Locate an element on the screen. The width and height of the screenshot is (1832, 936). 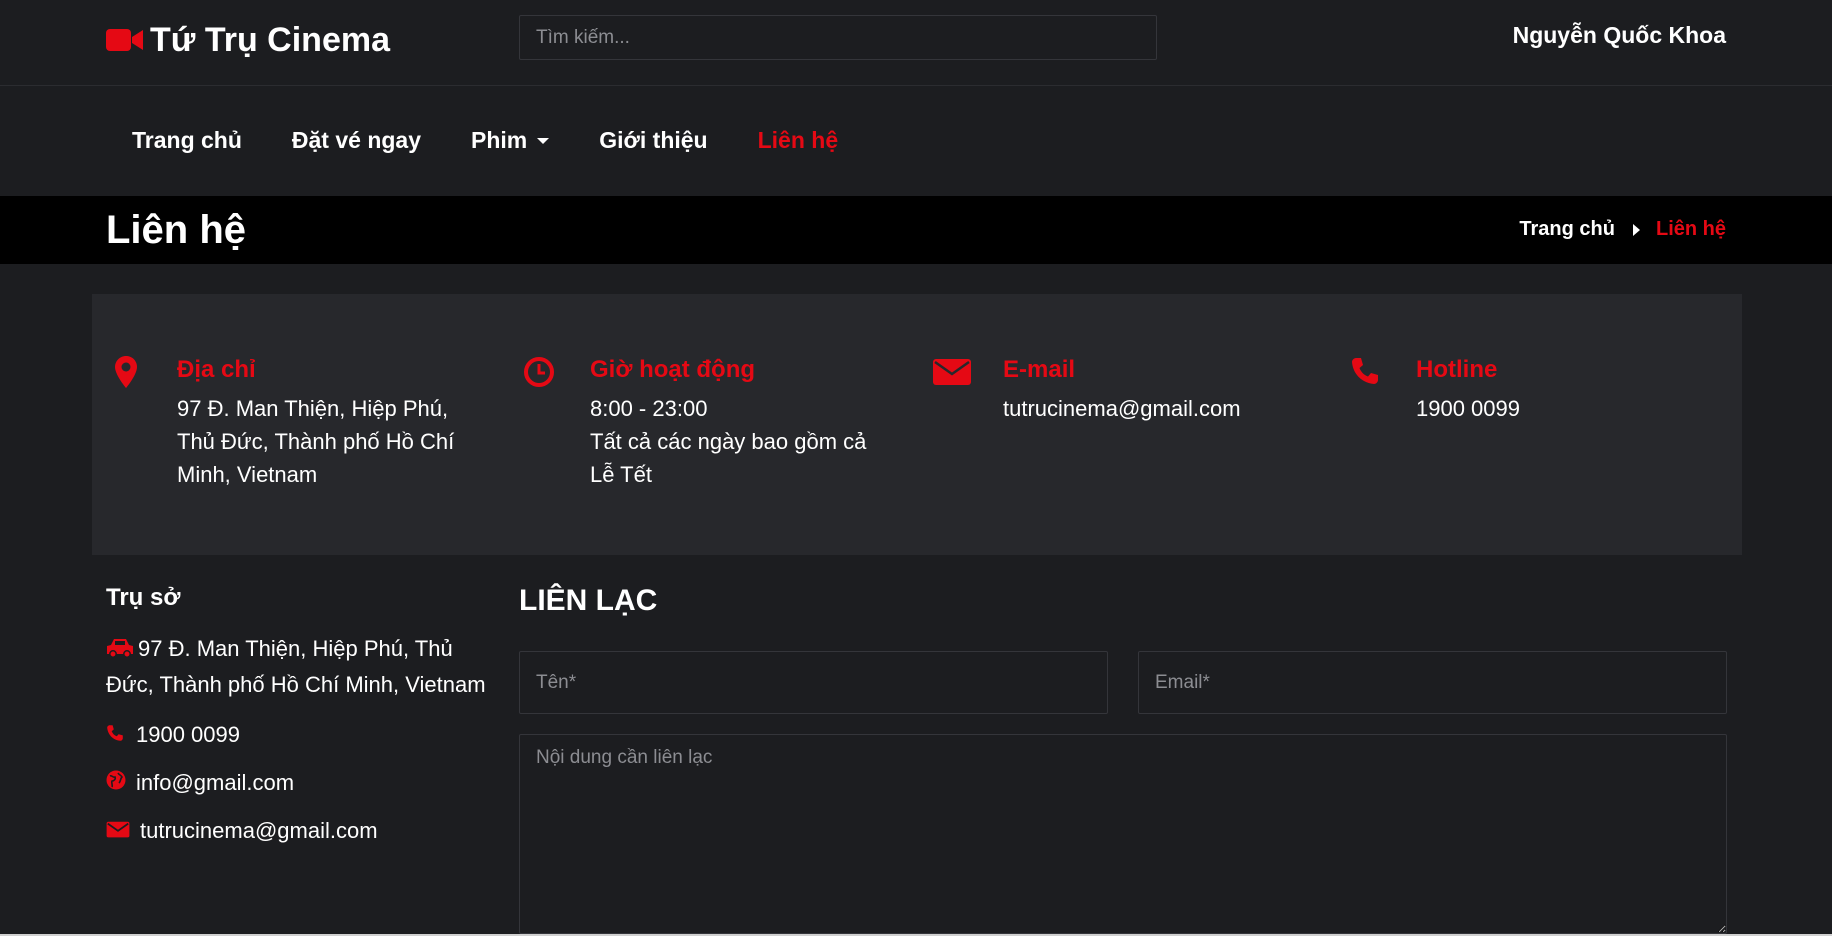
nav-label: Giới thiệu is located at coordinates (653, 140).